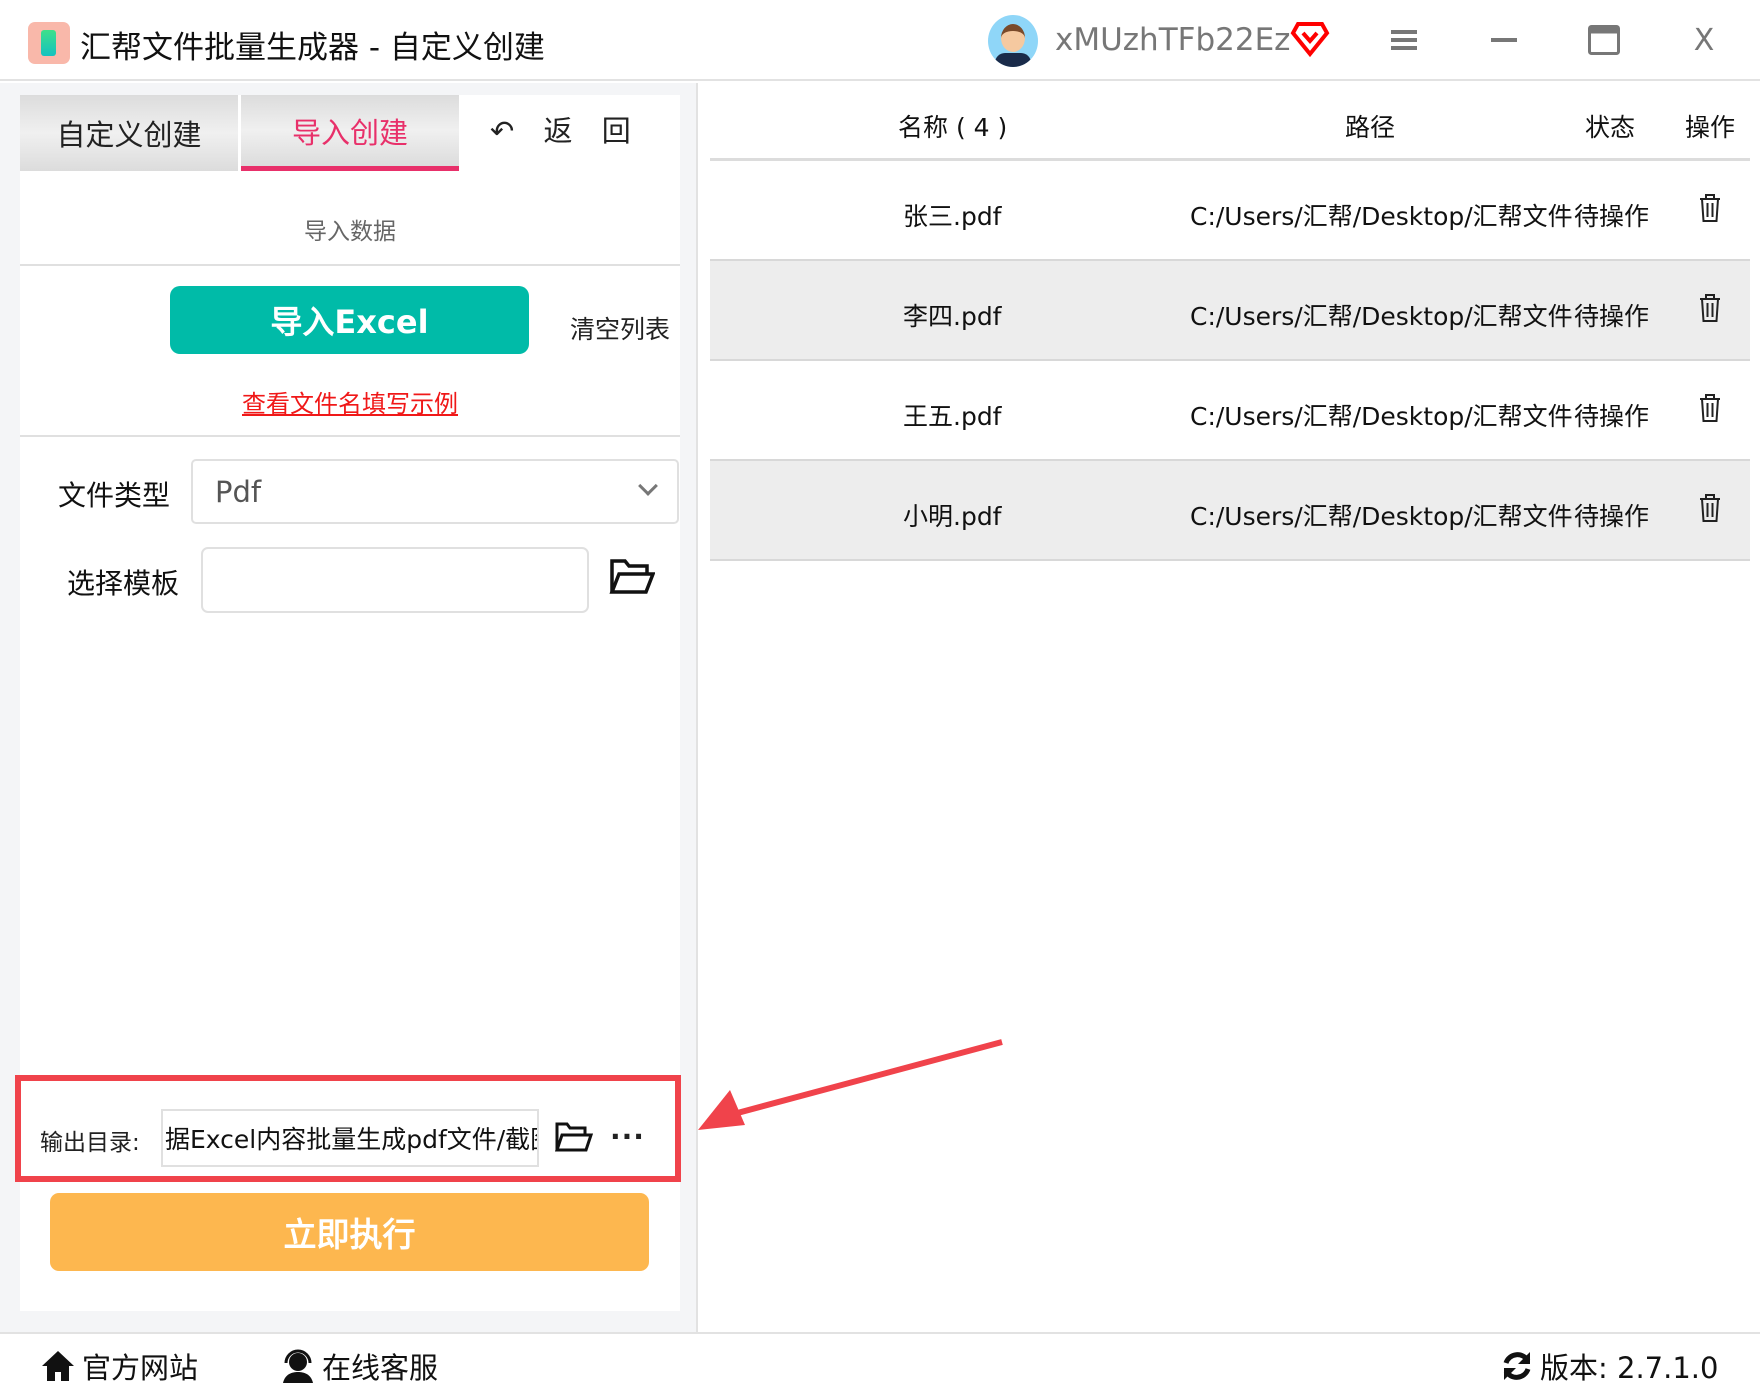  What do you see at coordinates (1610, 127) in the screenshot?
I see `column-header-status: 状态` at bounding box center [1610, 127].